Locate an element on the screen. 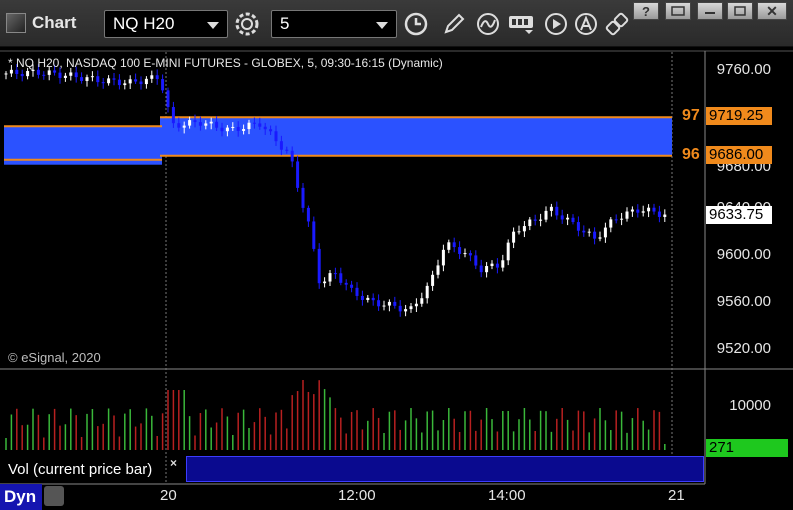 This screenshot has height=510, width=793. lower-level-tag: 9686.00 is located at coordinates (739, 155).